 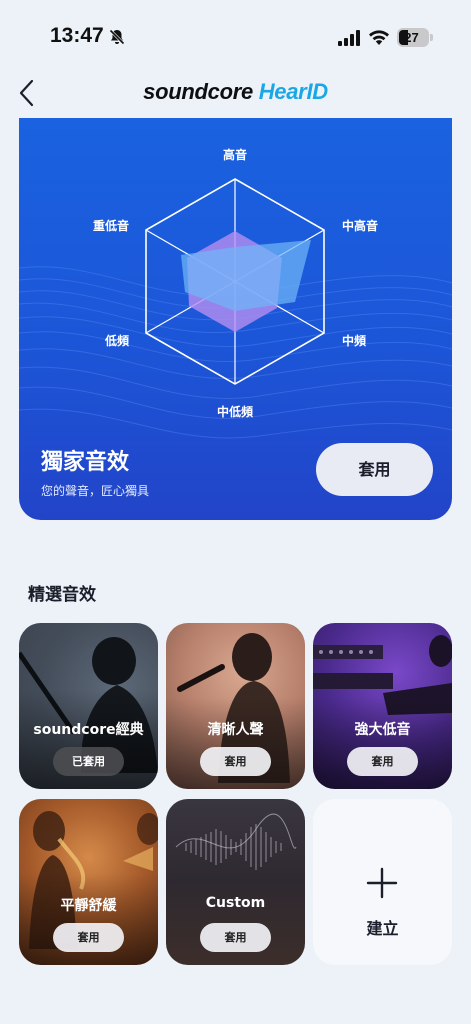 What do you see at coordinates (88, 882) in the screenshot?
I see `preset-card-calm: 平靜舒緩 套用` at bounding box center [88, 882].